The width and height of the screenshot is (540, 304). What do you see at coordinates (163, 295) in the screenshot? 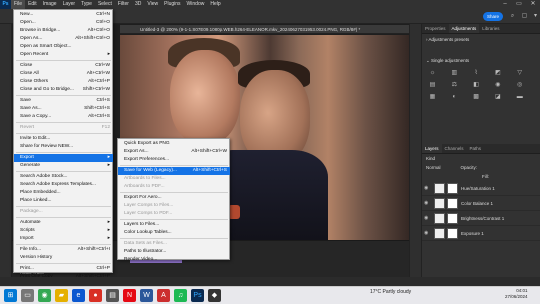
I see `pdf-icon: A` at bounding box center [163, 295].